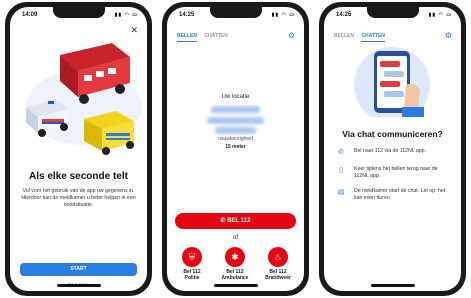 Image resolution: width=471 pixels, height=298 pixels. I want to click on step-1: ✆ Bel naar 112 via de 112NL app., so click(393, 156).